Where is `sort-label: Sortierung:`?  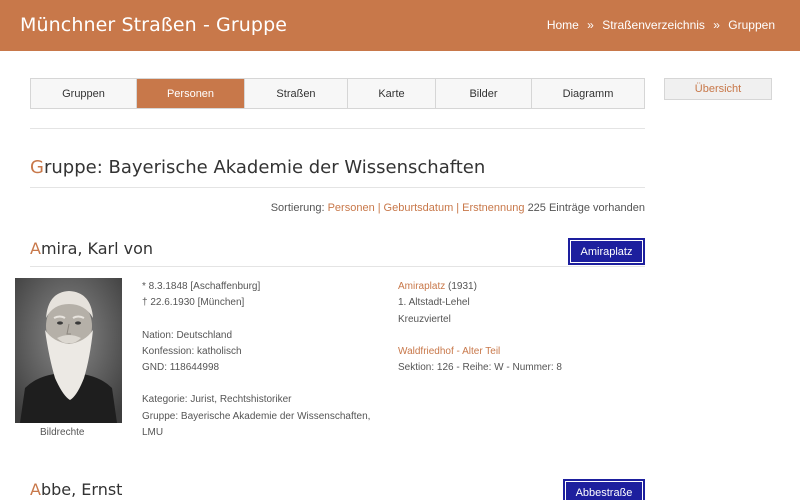
sort-label: Sortierung: is located at coordinates (297, 208).